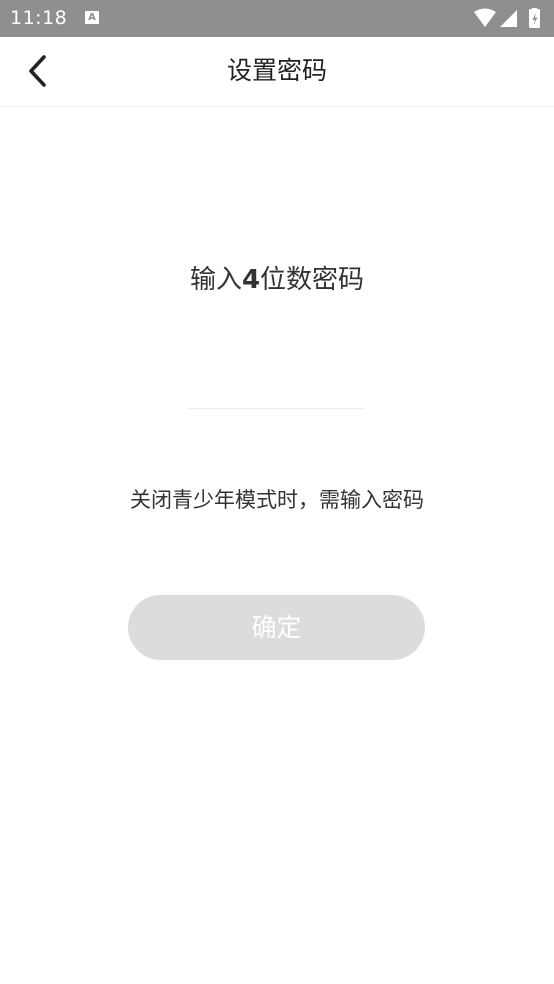  I want to click on signal-icon, so click(508, 18).